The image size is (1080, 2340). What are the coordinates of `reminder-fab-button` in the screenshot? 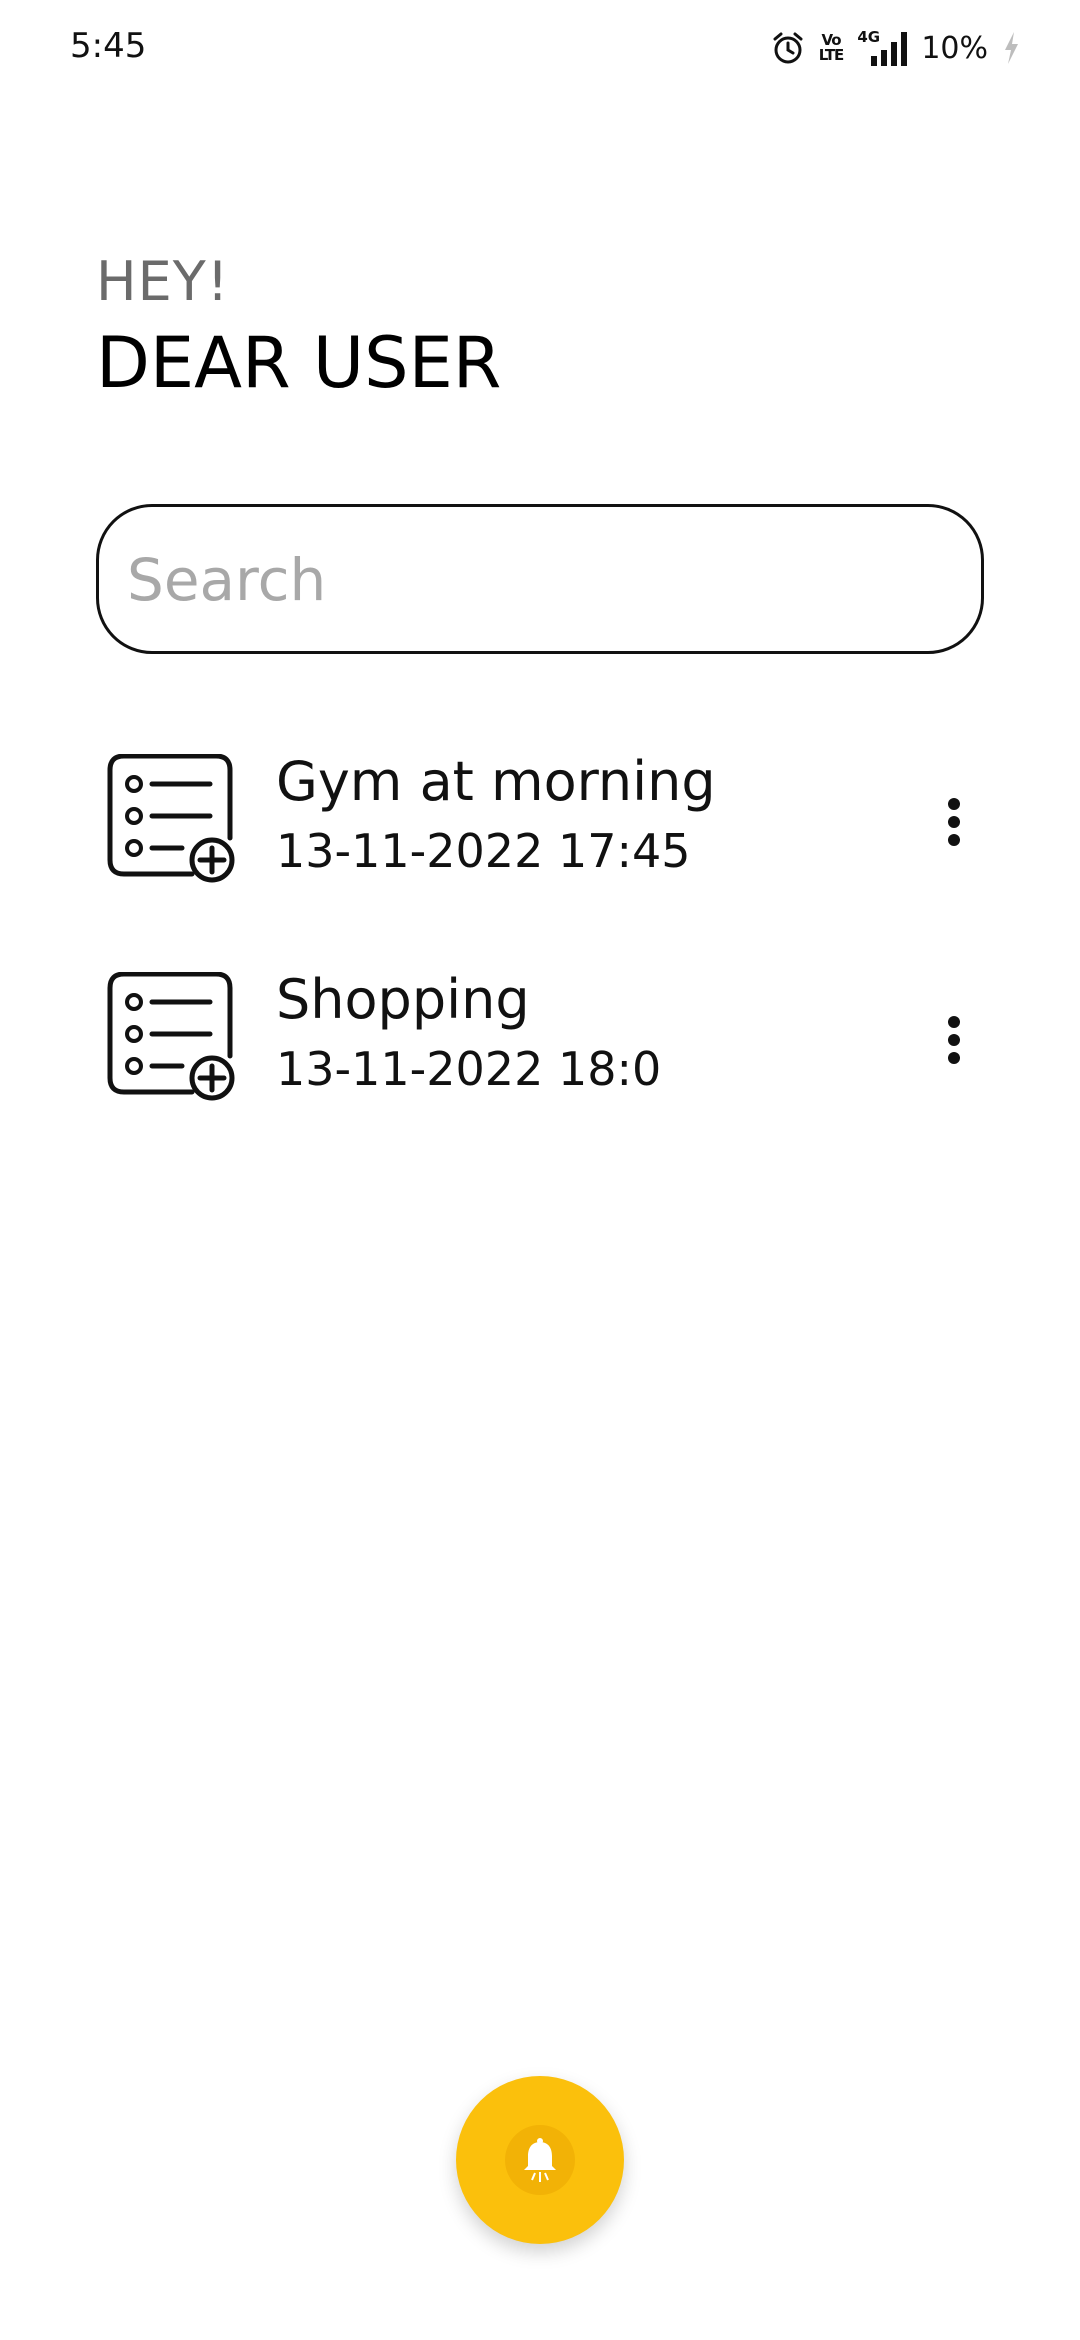 It's located at (540, 2160).